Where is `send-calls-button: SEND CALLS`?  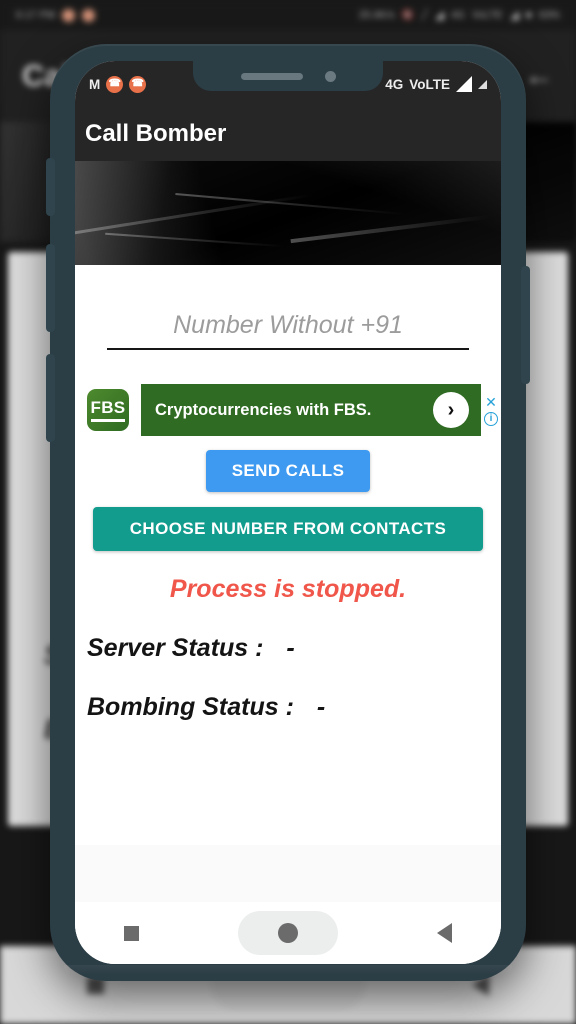 send-calls-button: SEND CALLS is located at coordinates (288, 471).